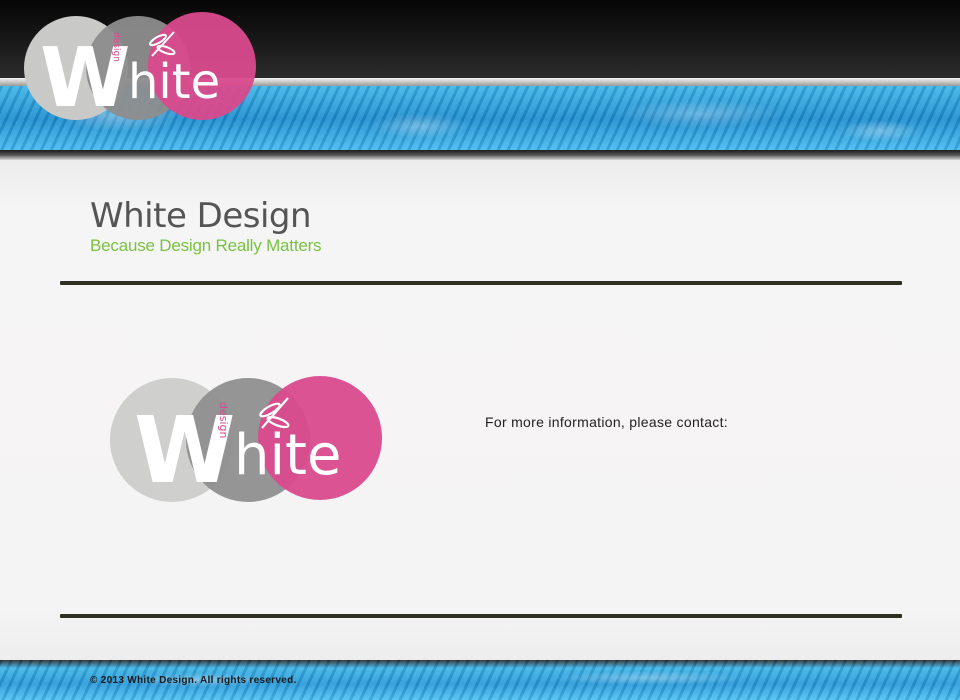  What do you see at coordinates (481, 616) in the screenshot?
I see `divider-bottom` at bounding box center [481, 616].